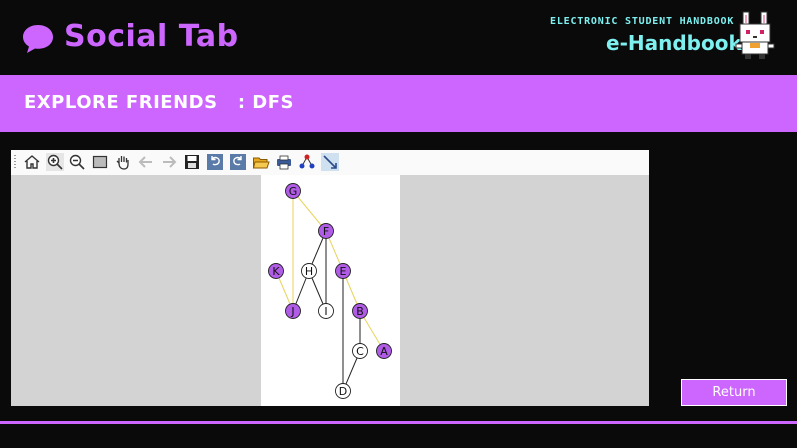 The image size is (797, 448). What do you see at coordinates (261, 162) in the screenshot?
I see `open-folder-icon` at bounding box center [261, 162].